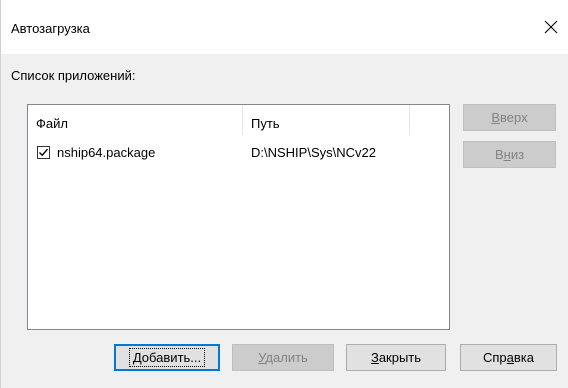 This screenshot has width=568, height=388. Describe the element at coordinates (326, 120) in the screenshot. I see `column-header-path: Путь` at that location.